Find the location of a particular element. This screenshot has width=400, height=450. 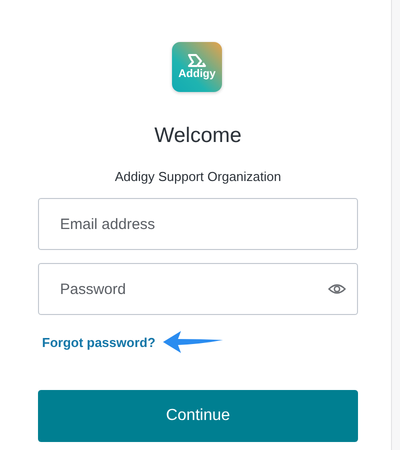

eye-icon is located at coordinates (337, 289).